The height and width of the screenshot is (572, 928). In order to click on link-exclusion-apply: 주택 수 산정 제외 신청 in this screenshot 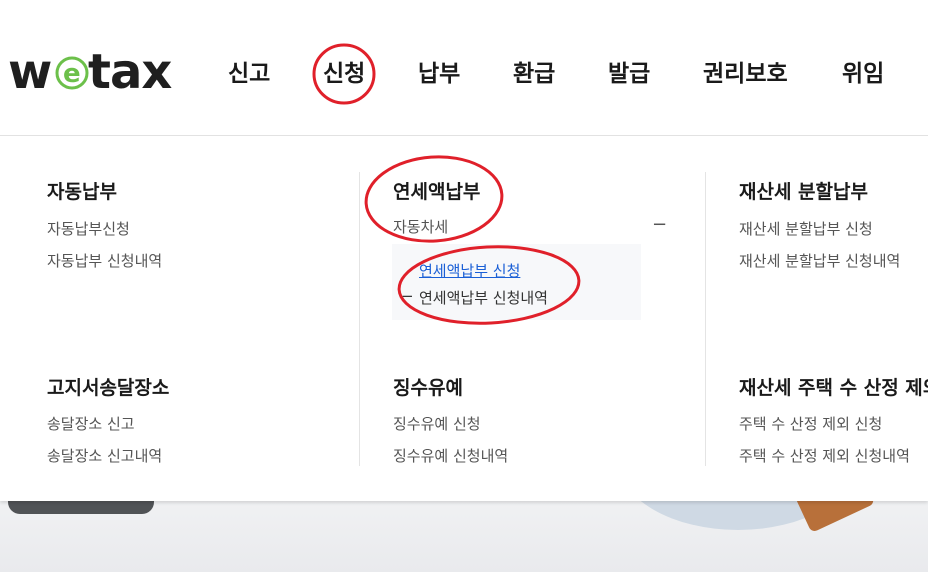, I will do `click(810, 423)`.